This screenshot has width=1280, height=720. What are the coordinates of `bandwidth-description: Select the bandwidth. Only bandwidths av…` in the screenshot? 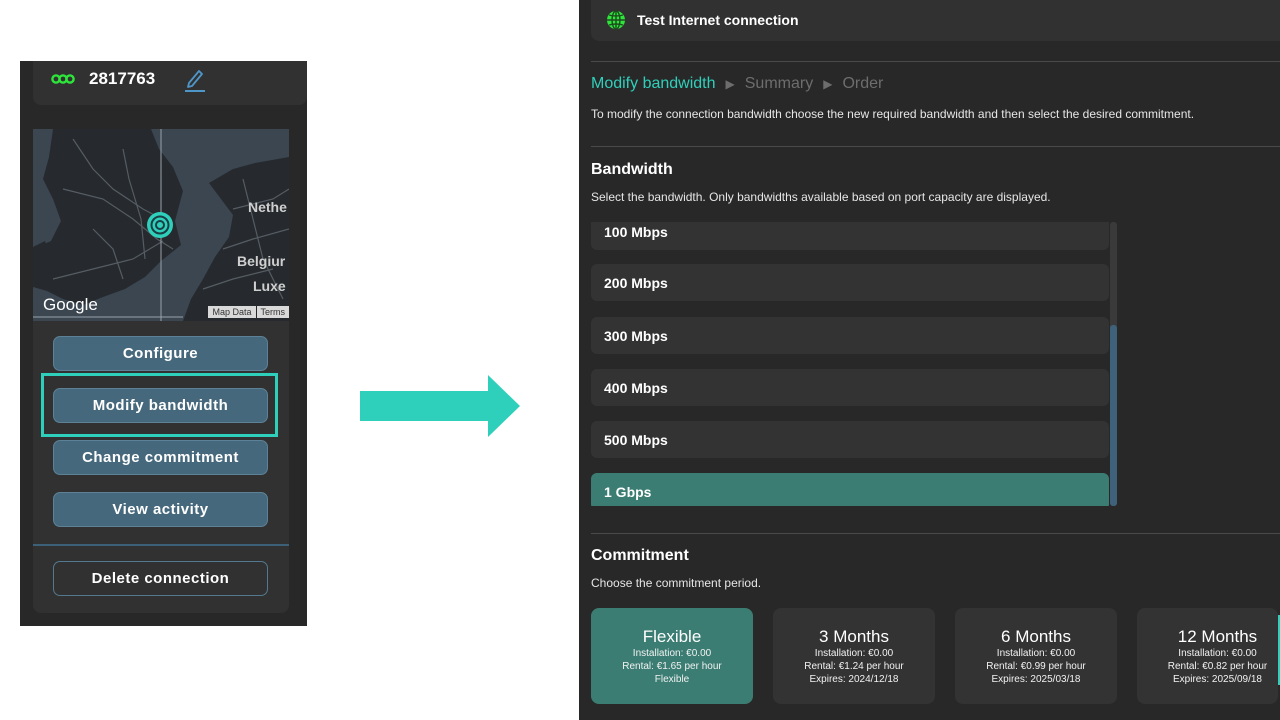 It's located at (821, 197).